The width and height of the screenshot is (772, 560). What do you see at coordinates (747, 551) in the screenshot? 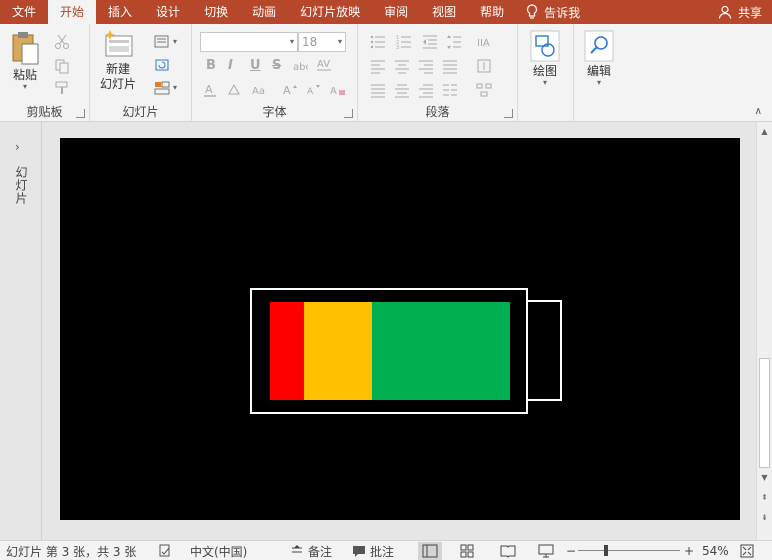
I see `fit-to-window-icon` at bounding box center [747, 551].